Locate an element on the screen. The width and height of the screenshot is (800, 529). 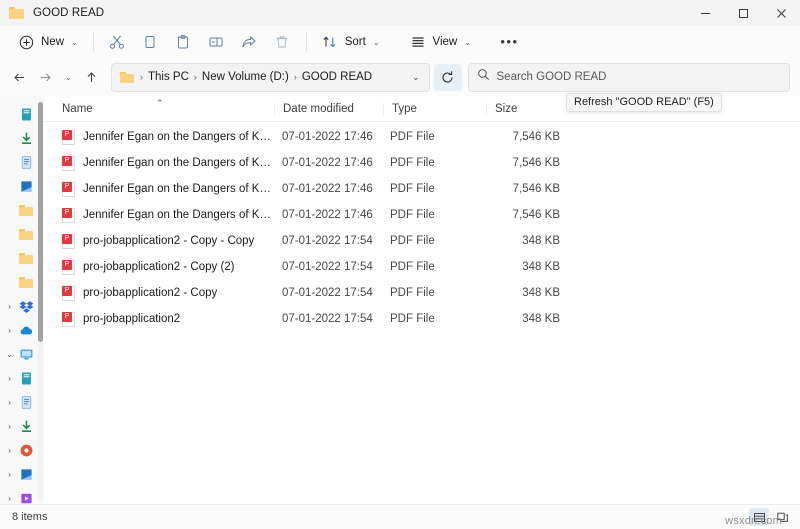
cut-button is located at coordinates (117, 42).